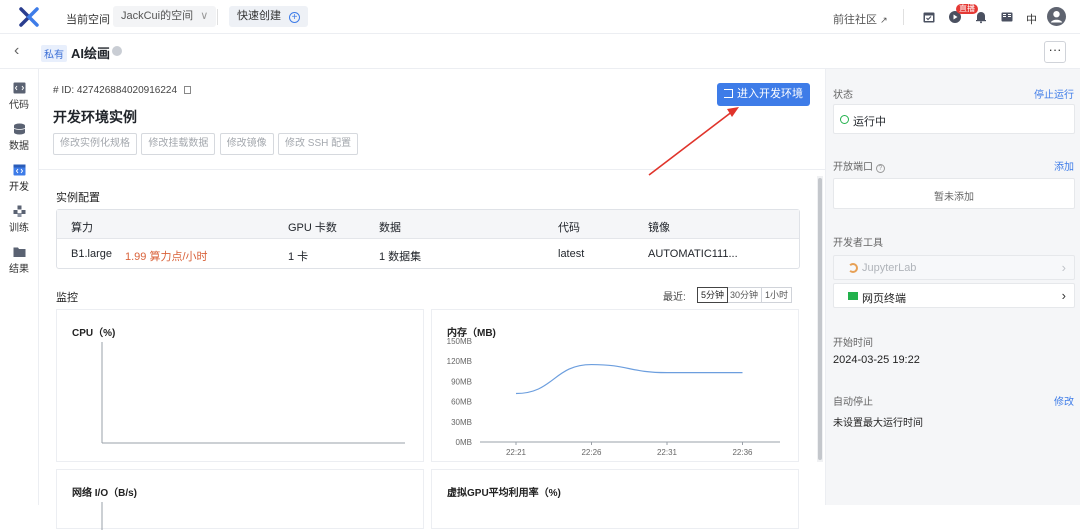 Image resolution: width=1080 pixels, height=530 pixels. I want to click on range-30min-button: 30分钟, so click(745, 295).